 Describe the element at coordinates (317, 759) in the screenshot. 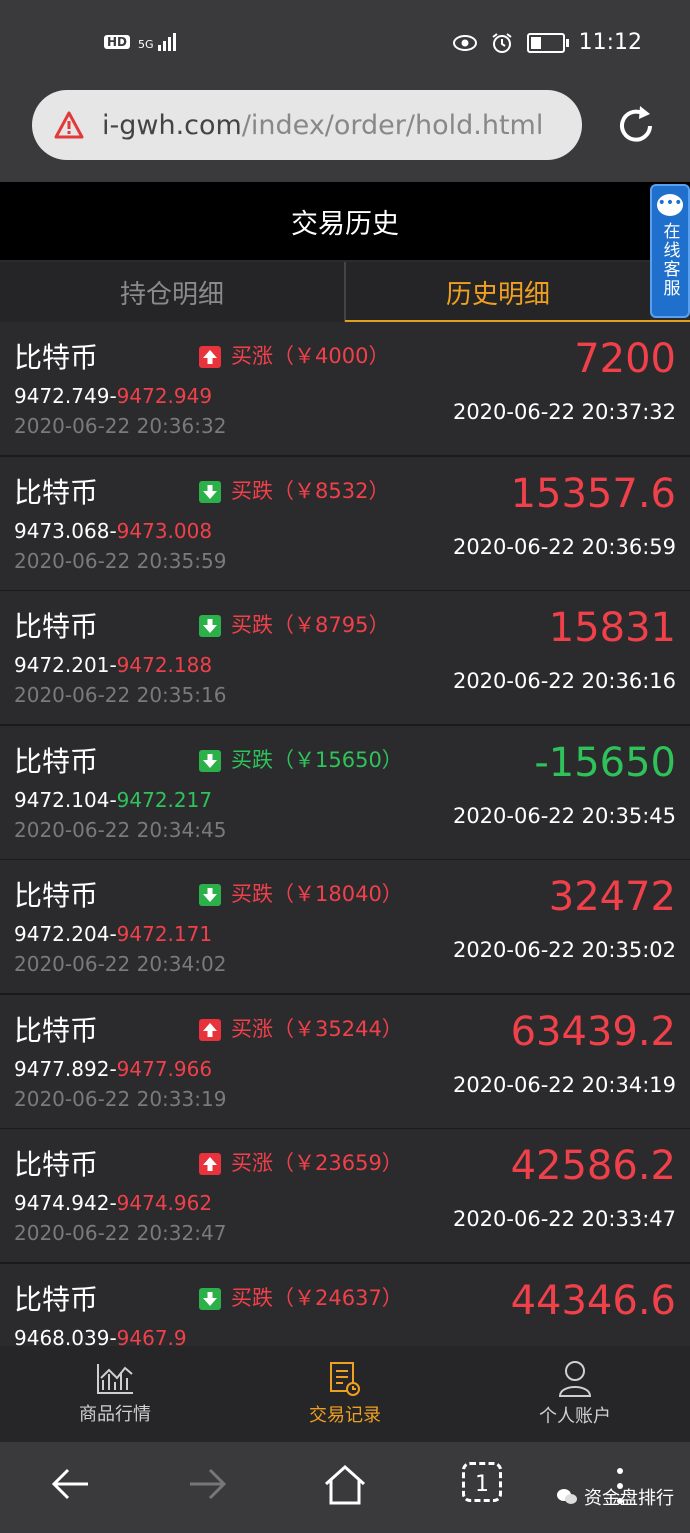

I see `record-direction: 买跌（￥15650）` at that location.